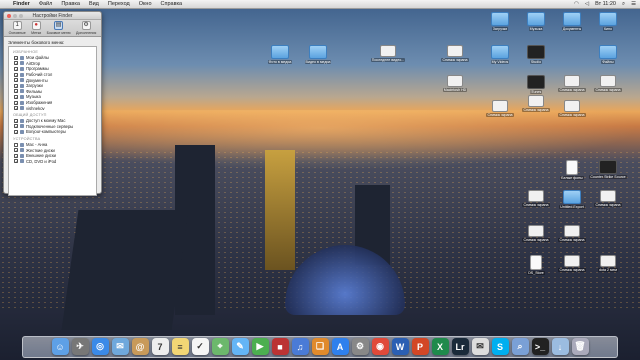 Image resolution: width=640 pixels, height=360 pixels. I want to click on dock-photo-booth-icon: ■, so click(280, 346).